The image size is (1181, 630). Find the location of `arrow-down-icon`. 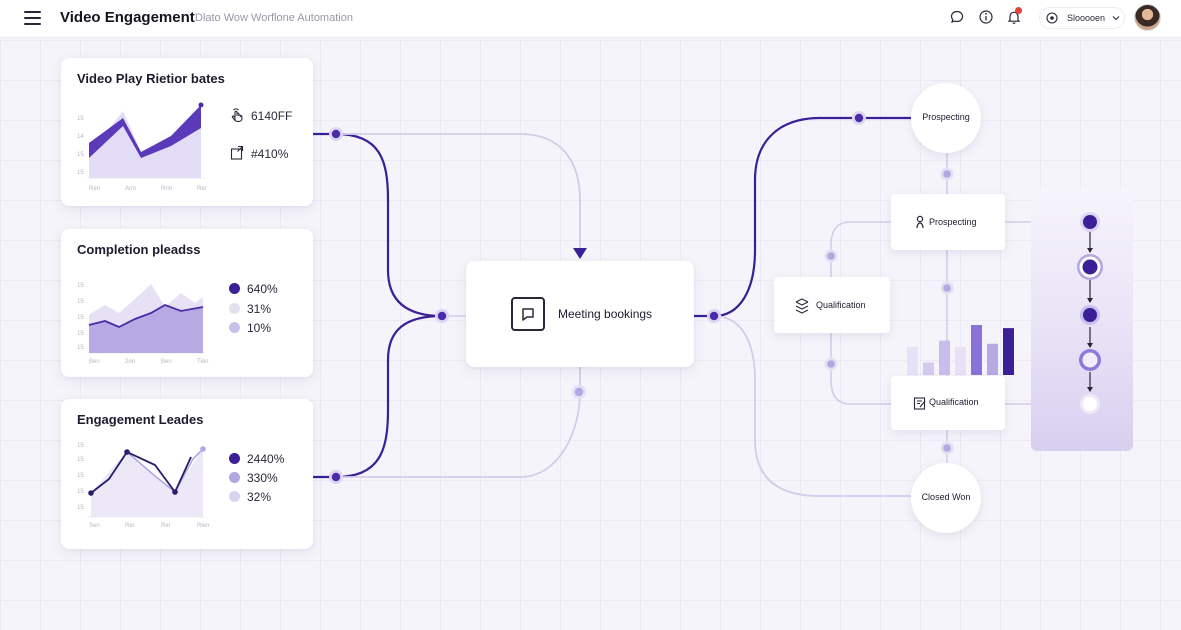

arrow-down-icon is located at coordinates (580, 253).